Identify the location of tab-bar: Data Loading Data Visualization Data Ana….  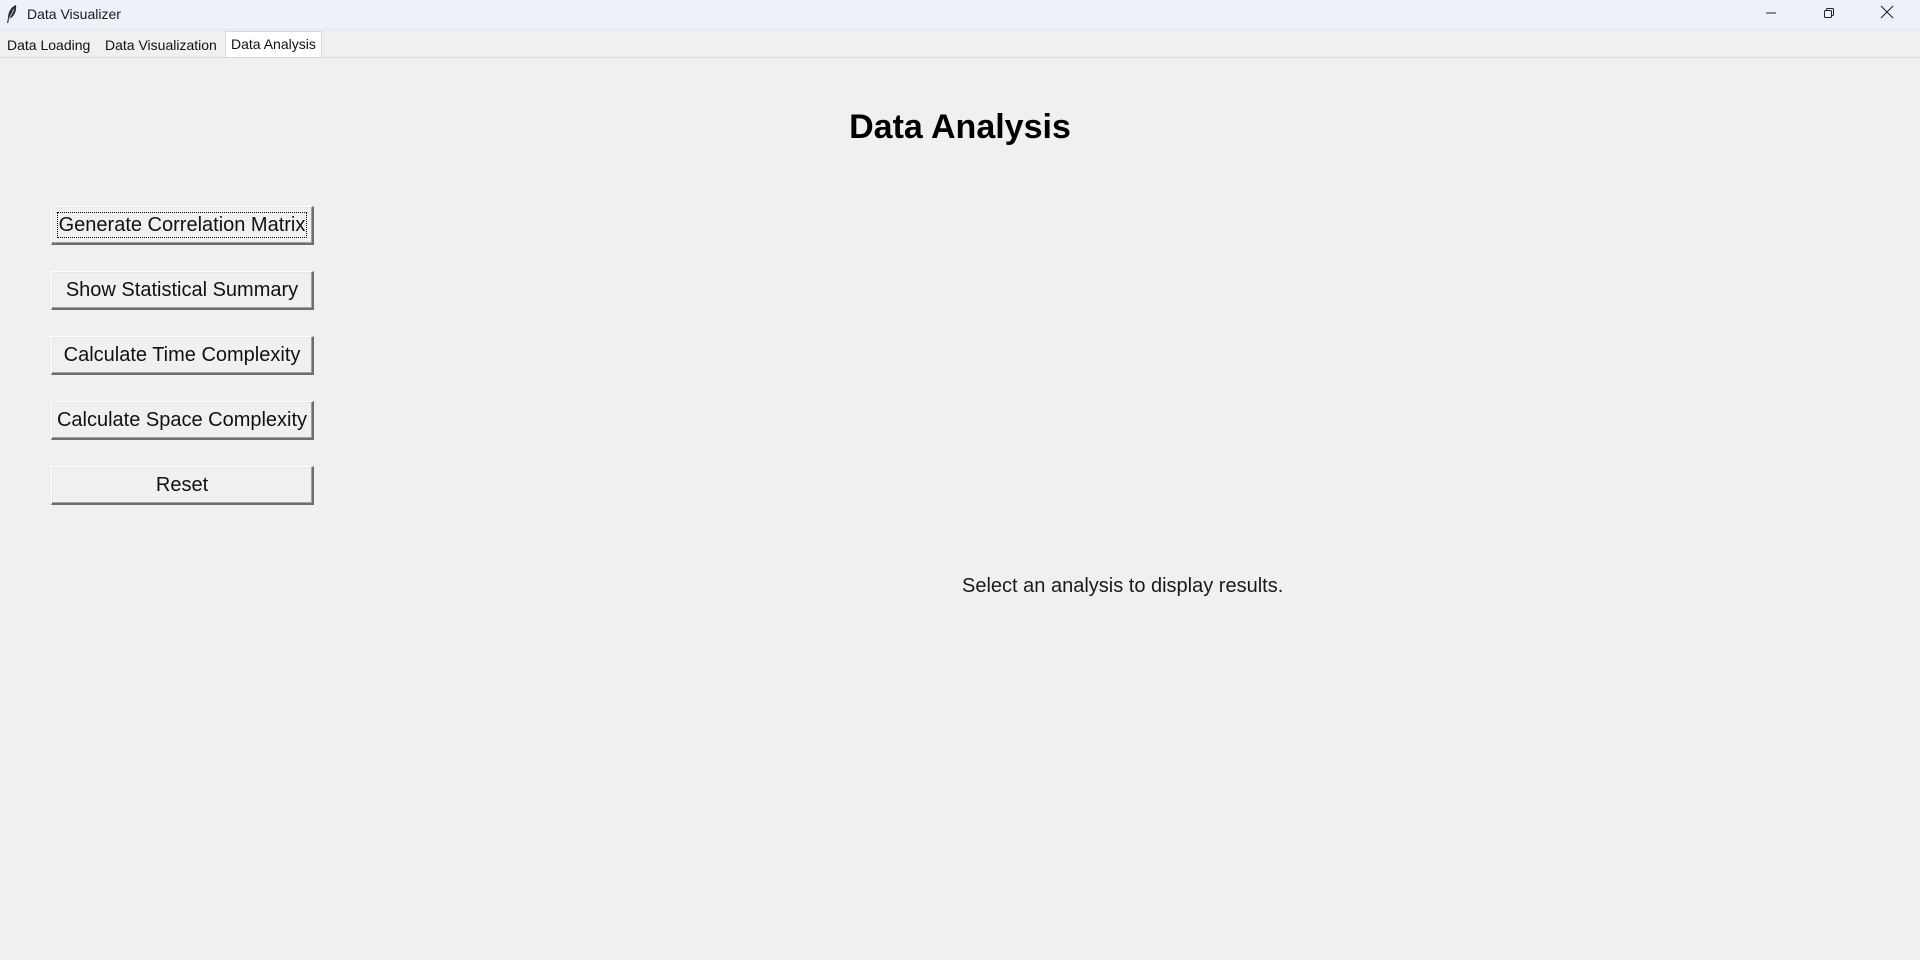
(960, 44).